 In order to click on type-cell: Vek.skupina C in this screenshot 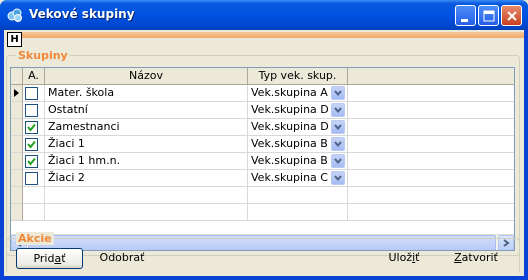, I will do `click(298, 178)`.